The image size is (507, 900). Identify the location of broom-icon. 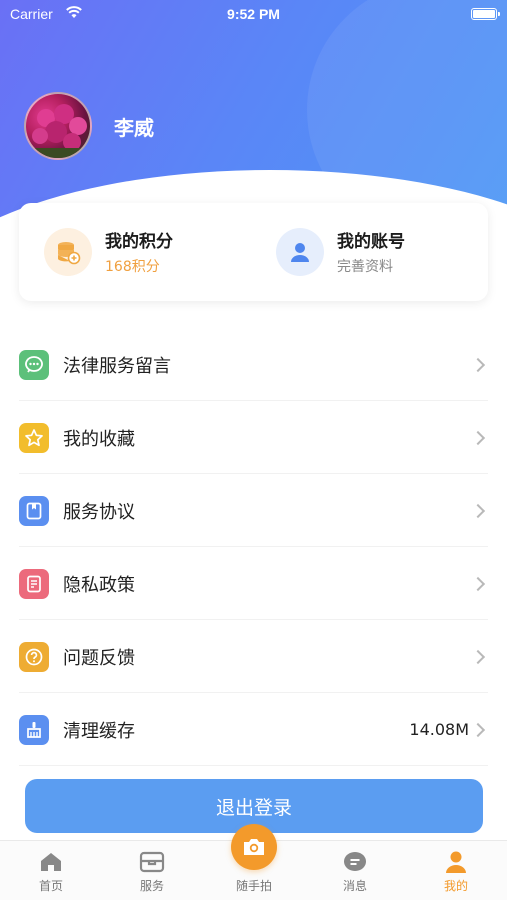
(34, 729).